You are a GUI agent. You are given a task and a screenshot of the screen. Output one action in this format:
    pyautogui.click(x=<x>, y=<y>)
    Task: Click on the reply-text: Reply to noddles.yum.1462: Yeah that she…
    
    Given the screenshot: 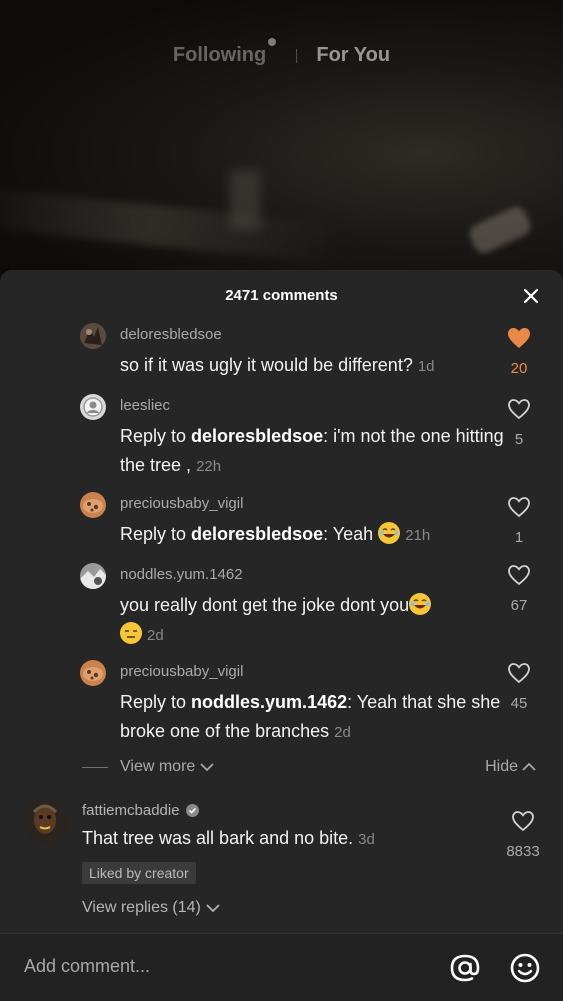 What is the action you would take?
    pyautogui.click(x=317, y=717)
    